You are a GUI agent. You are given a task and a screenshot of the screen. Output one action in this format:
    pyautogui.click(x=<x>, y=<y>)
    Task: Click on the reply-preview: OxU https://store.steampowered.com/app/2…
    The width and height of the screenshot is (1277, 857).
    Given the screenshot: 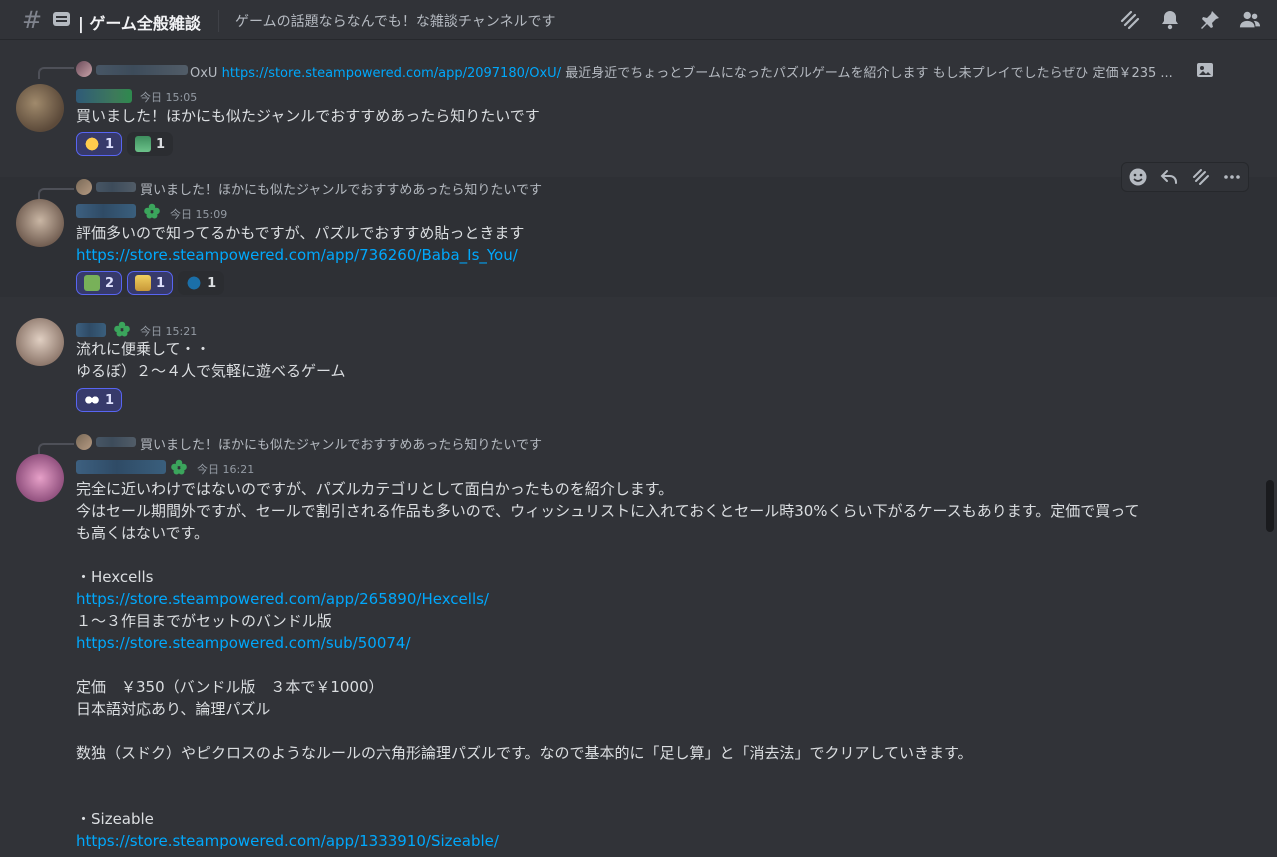 What is the action you would take?
    pyautogui.click(x=681, y=71)
    